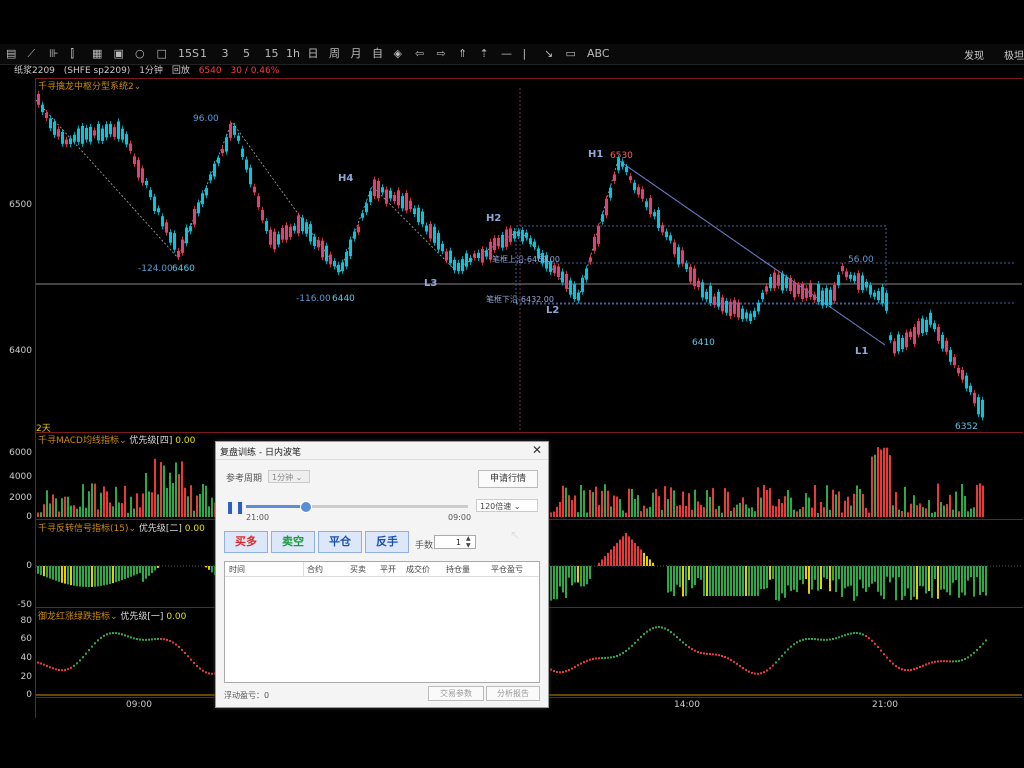  What do you see at coordinates (456, 693) in the screenshot?
I see `trade-params-button: 交易参数` at bounding box center [456, 693].